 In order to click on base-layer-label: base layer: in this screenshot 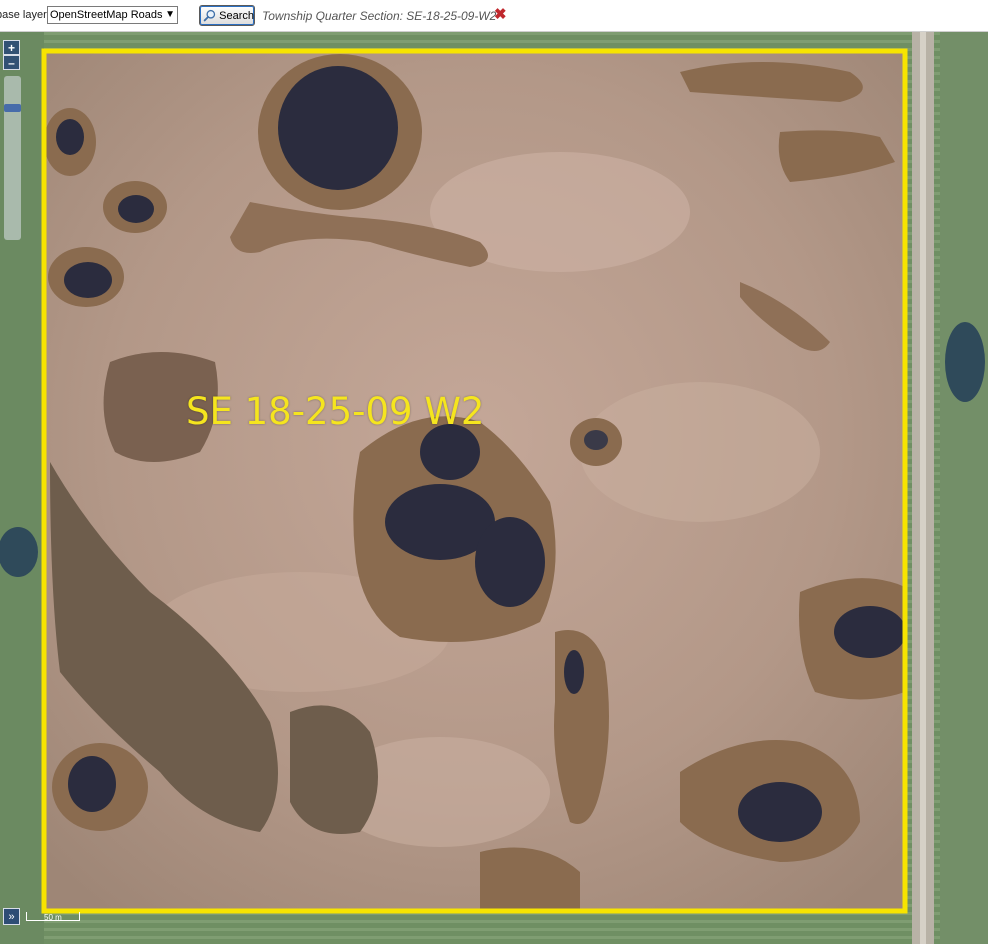, I will do `click(25, 15)`.